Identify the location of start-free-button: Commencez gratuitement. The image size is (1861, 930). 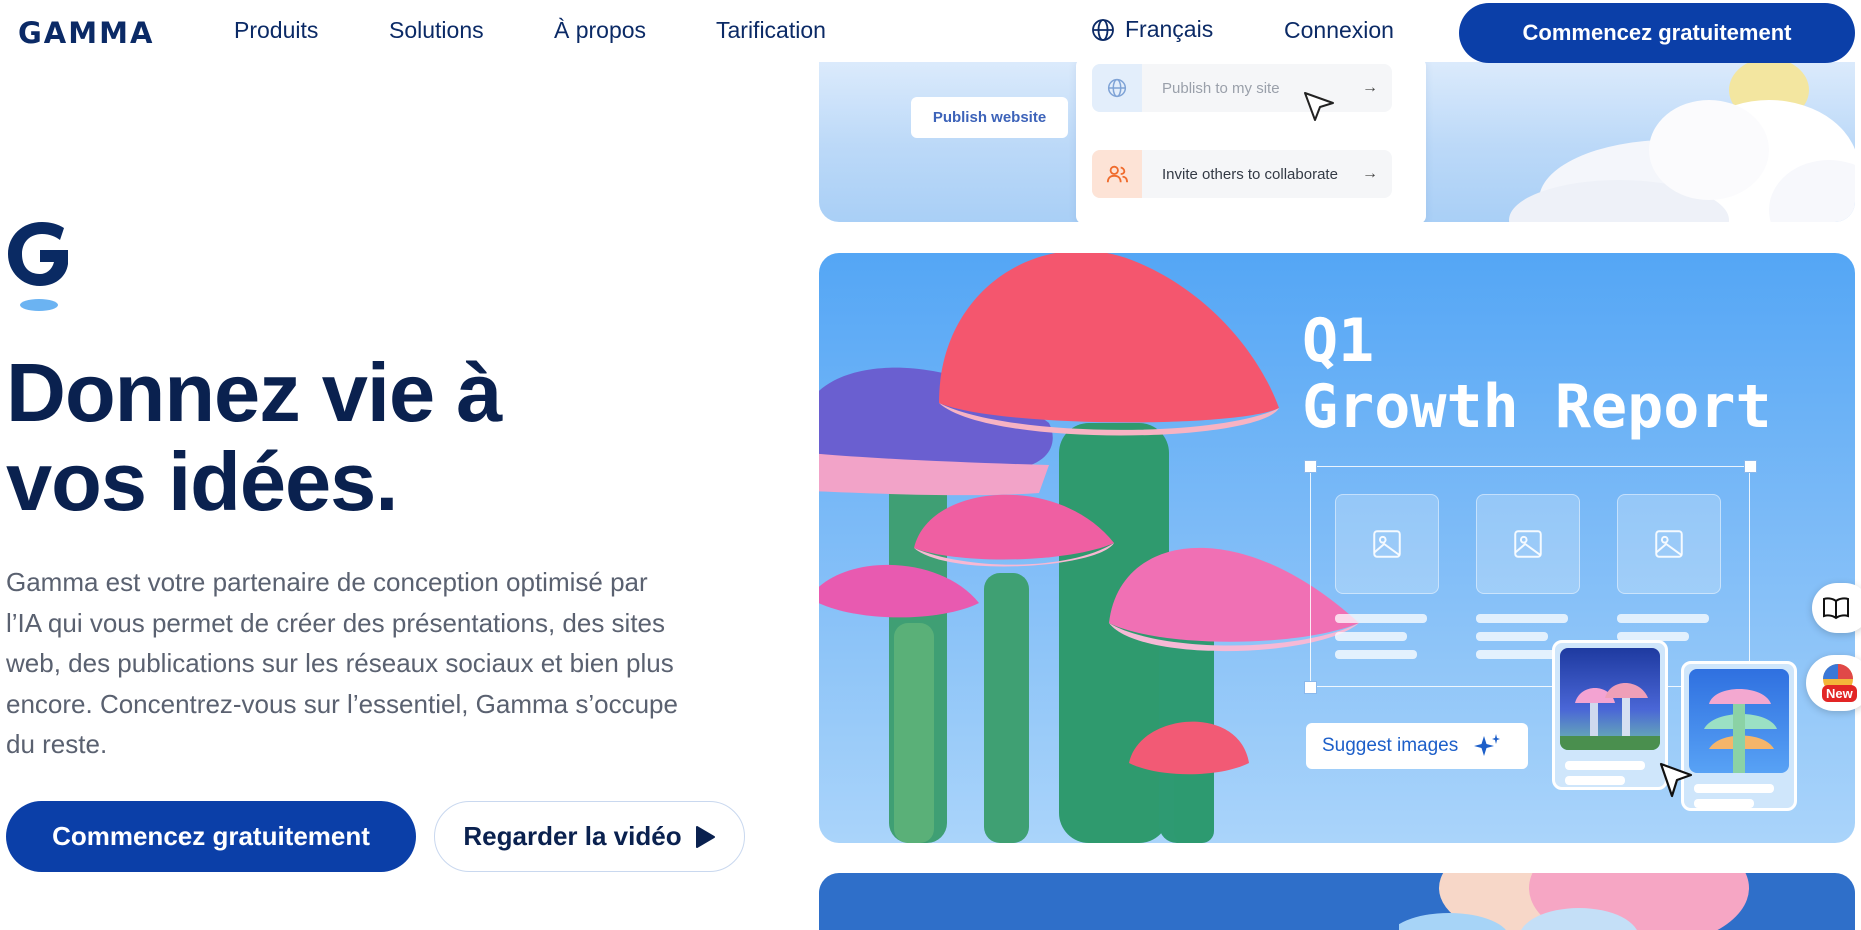
(211, 836).